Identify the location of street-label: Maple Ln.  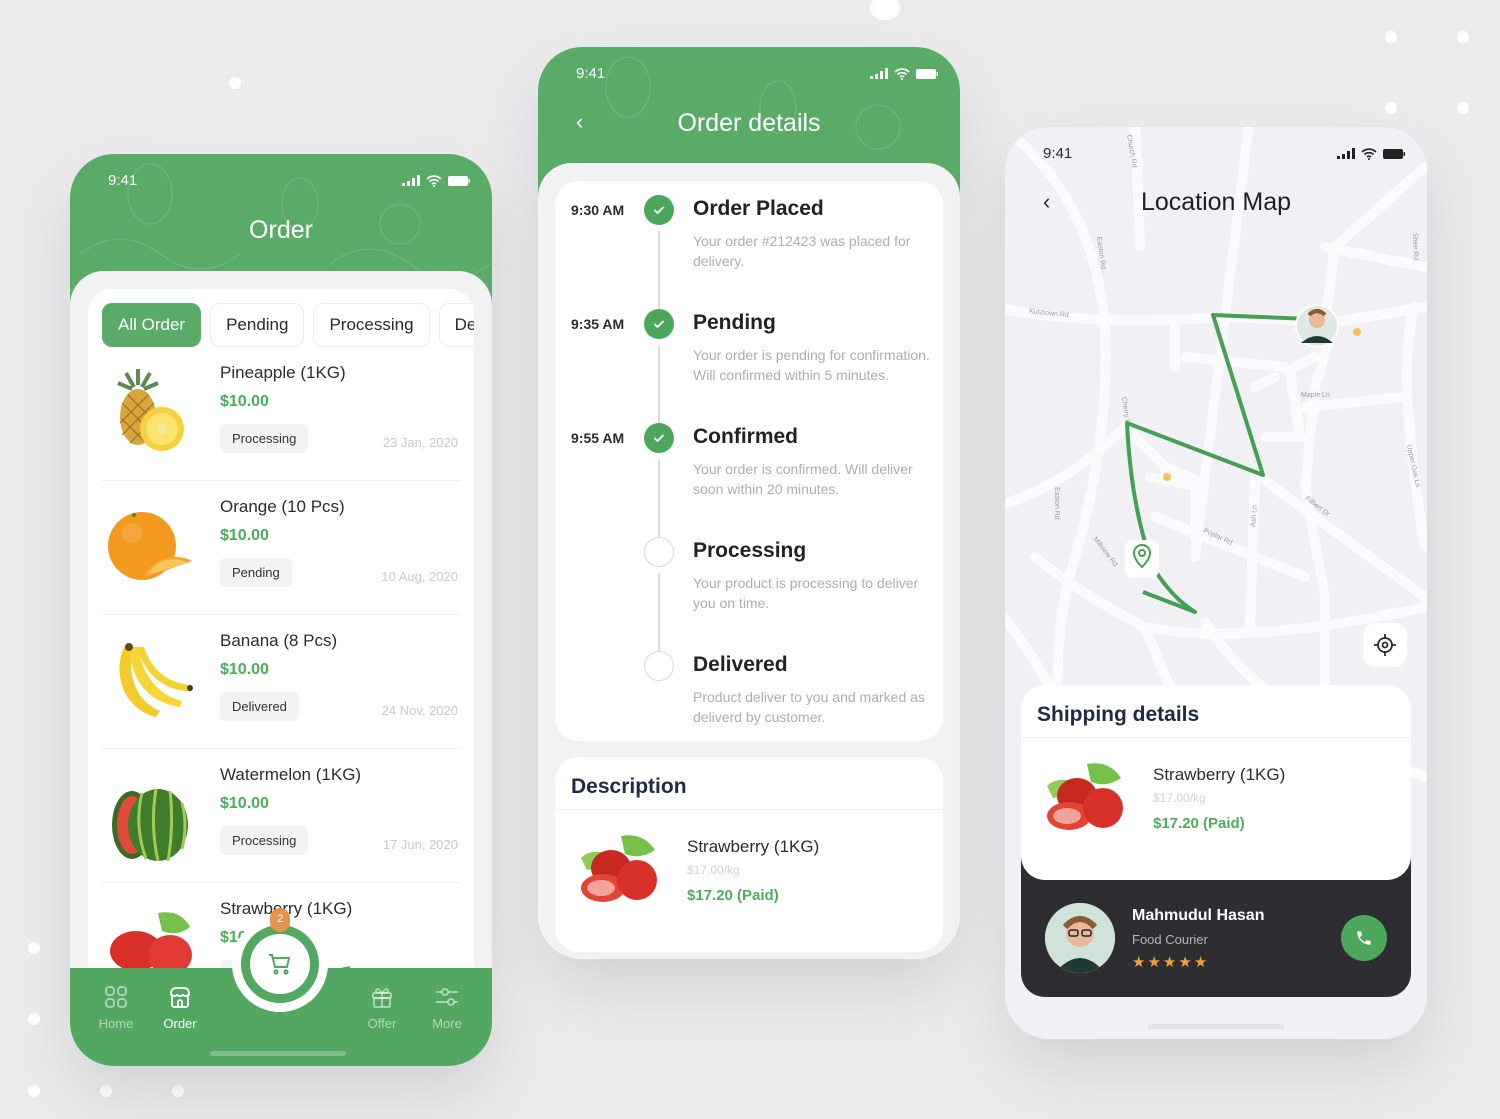
(1315, 395).